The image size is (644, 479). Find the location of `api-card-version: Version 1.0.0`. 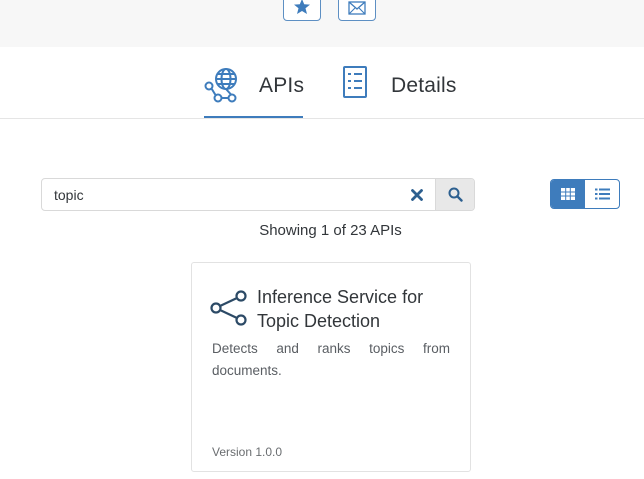

api-card-version: Version 1.0.0 is located at coordinates (247, 452).